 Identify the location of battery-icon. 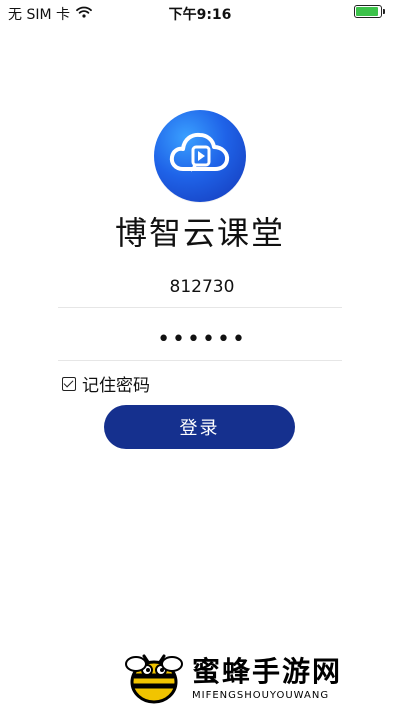
(369, 11).